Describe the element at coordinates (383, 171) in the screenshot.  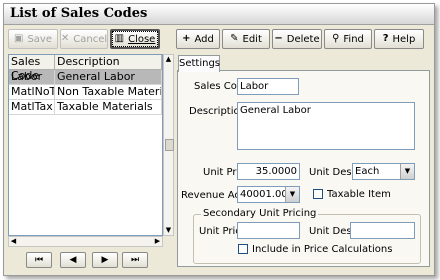
I see `unit-desc-select: Each ▼` at that location.